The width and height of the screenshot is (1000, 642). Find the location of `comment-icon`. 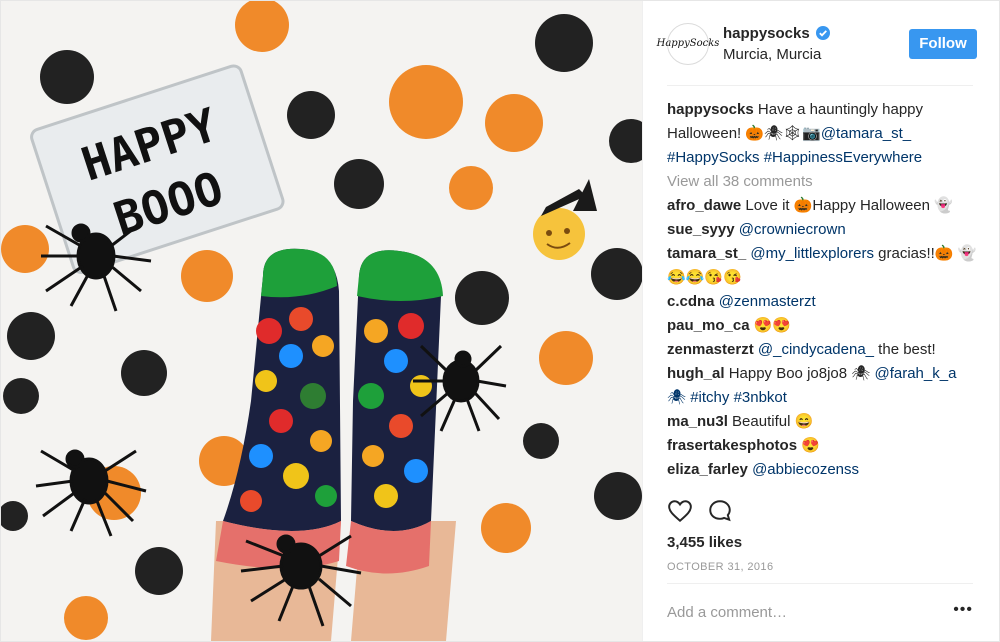

comment-icon is located at coordinates (720, 513).